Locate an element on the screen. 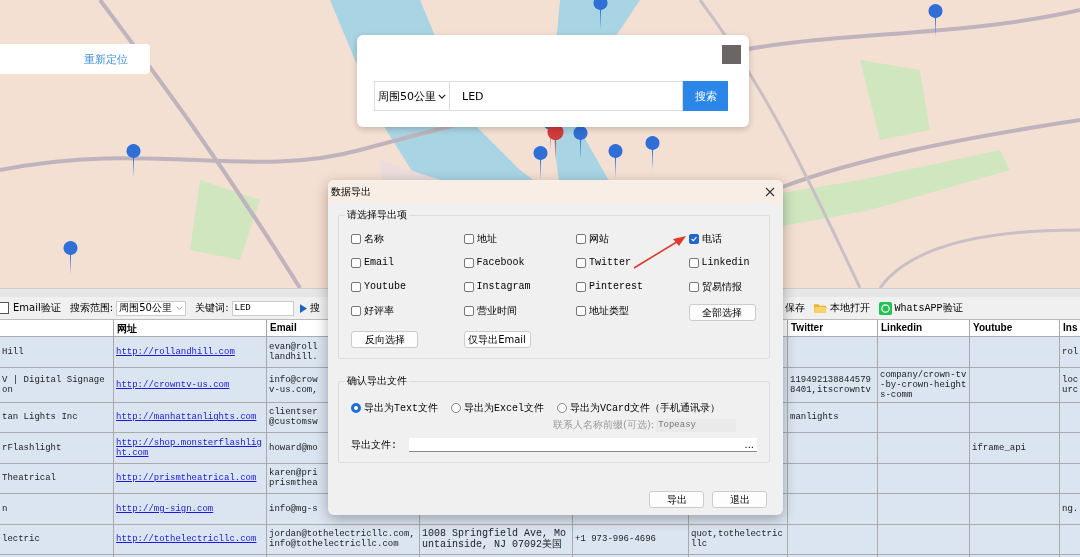 The height and width of the screenshot is (557, 1080). format-label: 导出为VCard文件（手机通讯录） is located at coordinates (645, 408).